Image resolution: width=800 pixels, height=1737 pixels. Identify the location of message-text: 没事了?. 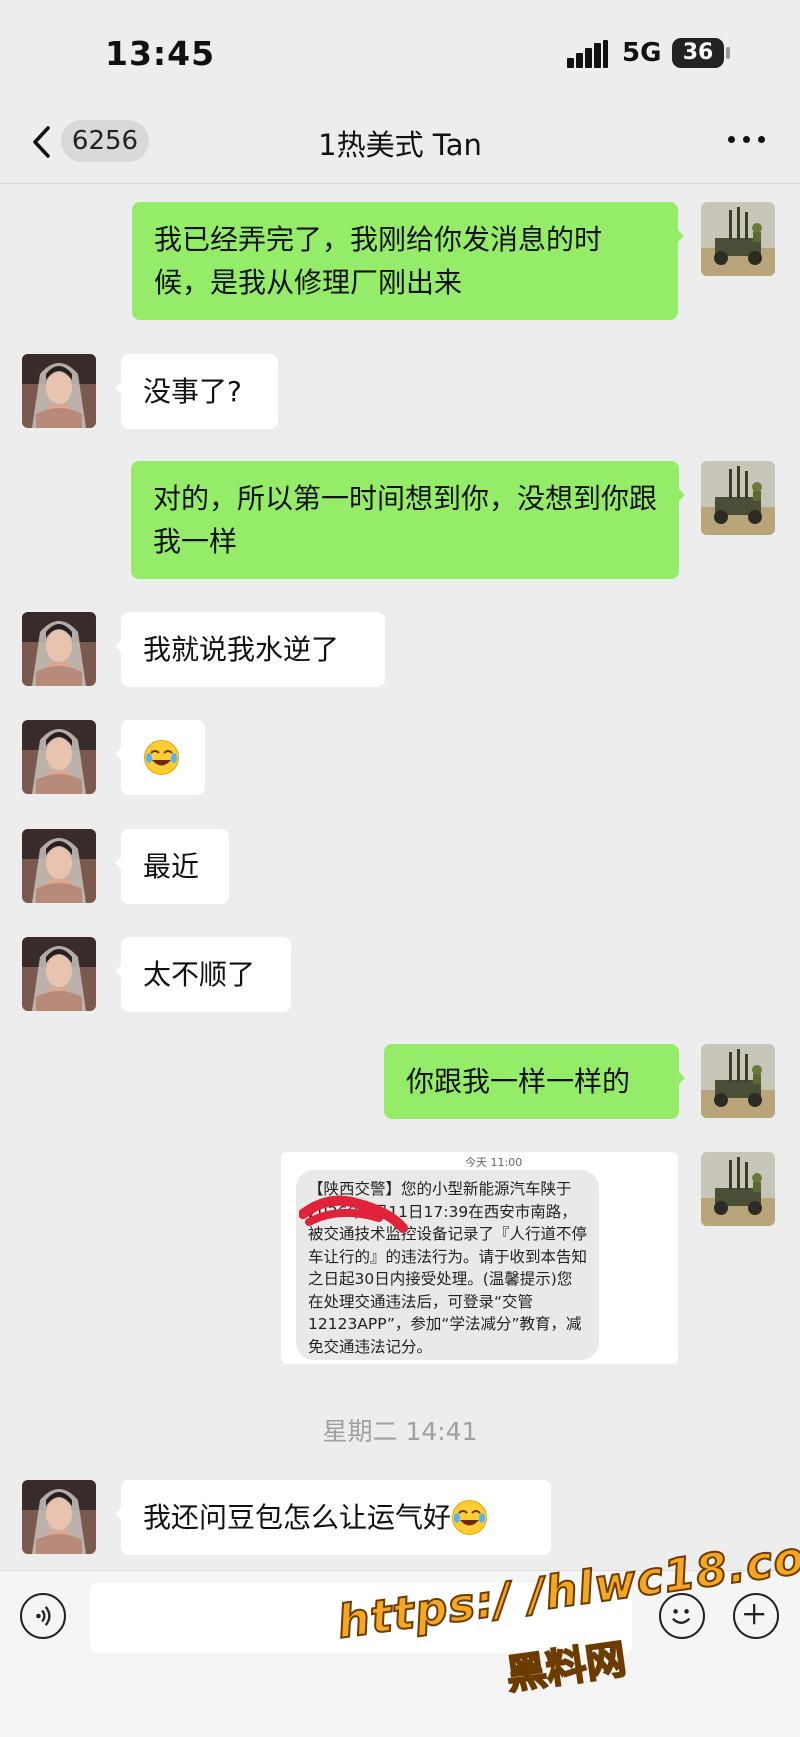
(192, 391).